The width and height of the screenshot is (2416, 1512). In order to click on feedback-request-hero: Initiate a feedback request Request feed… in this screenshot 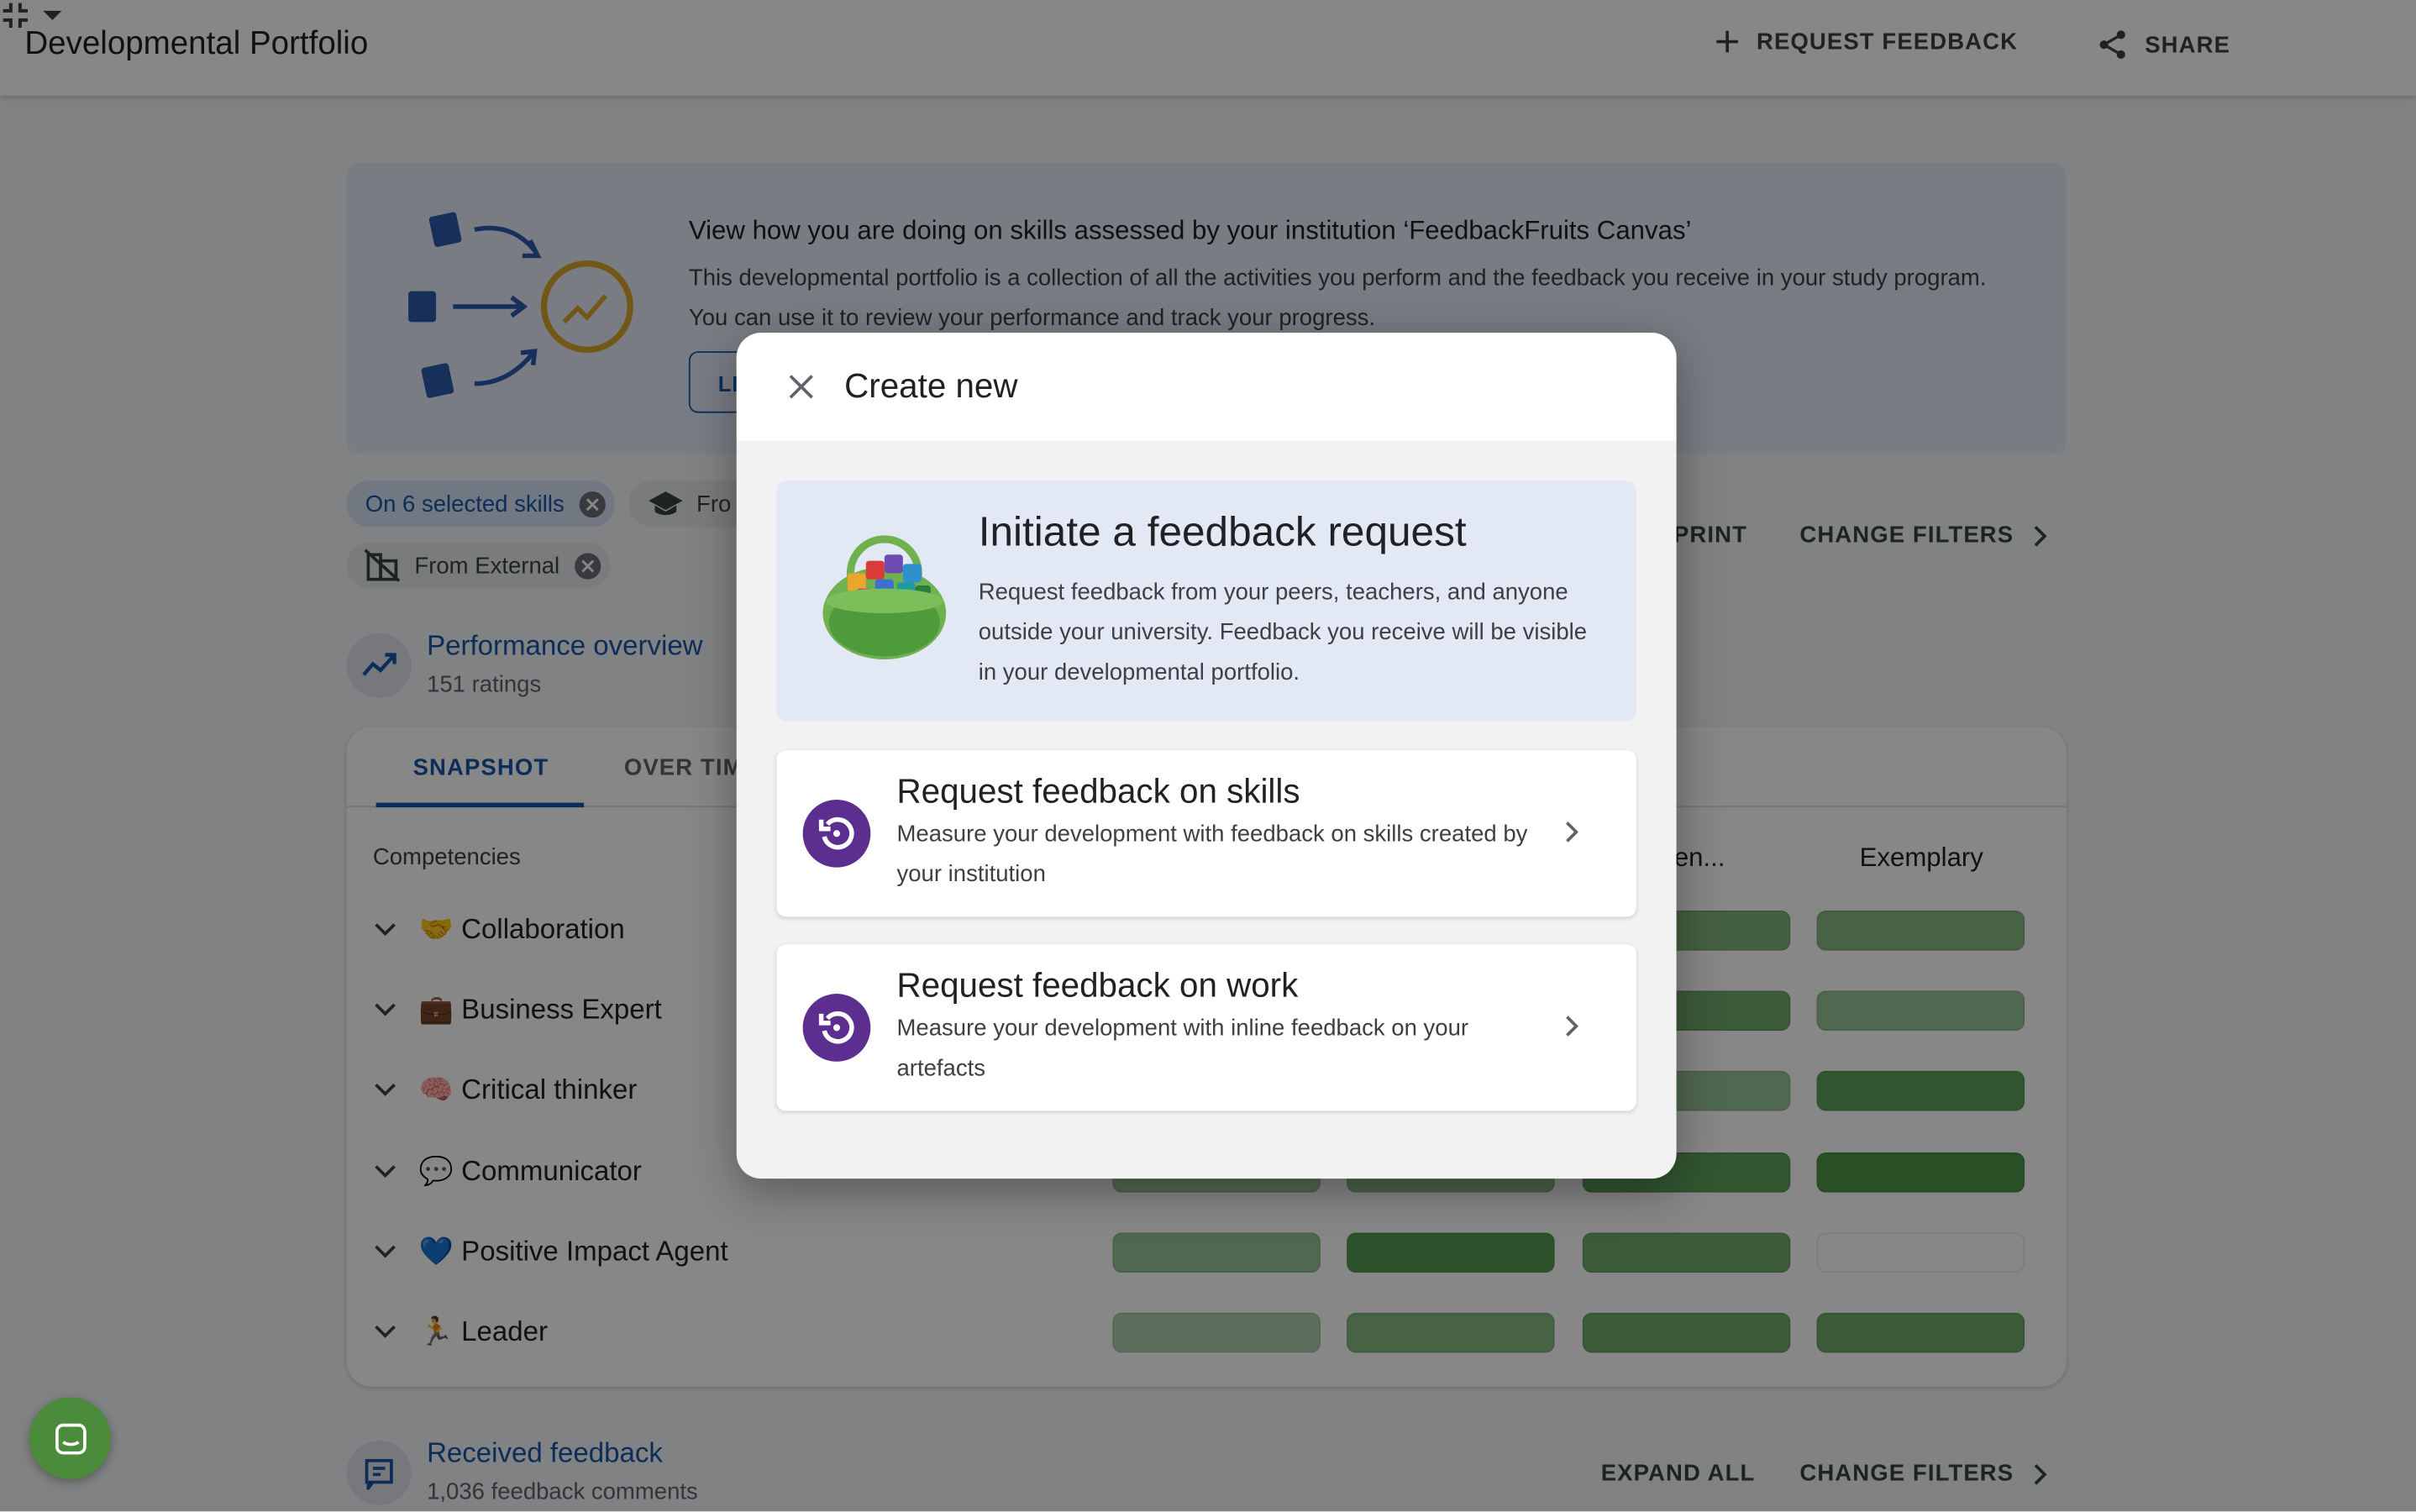, I will do `click(1206, 601)`.